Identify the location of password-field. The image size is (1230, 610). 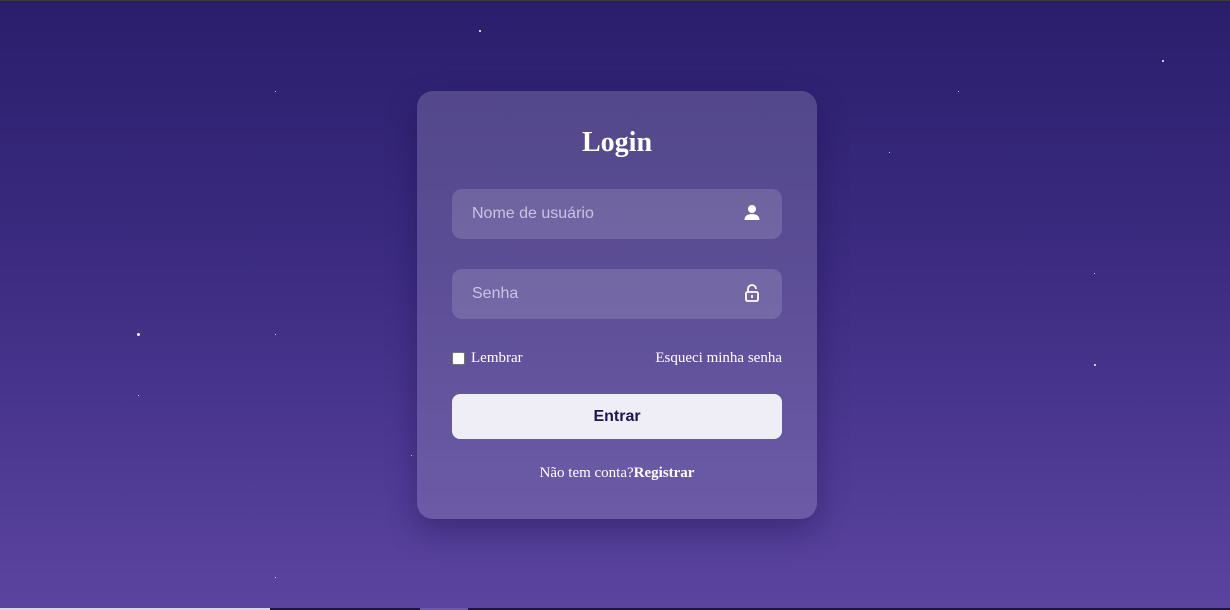
(617, 294).